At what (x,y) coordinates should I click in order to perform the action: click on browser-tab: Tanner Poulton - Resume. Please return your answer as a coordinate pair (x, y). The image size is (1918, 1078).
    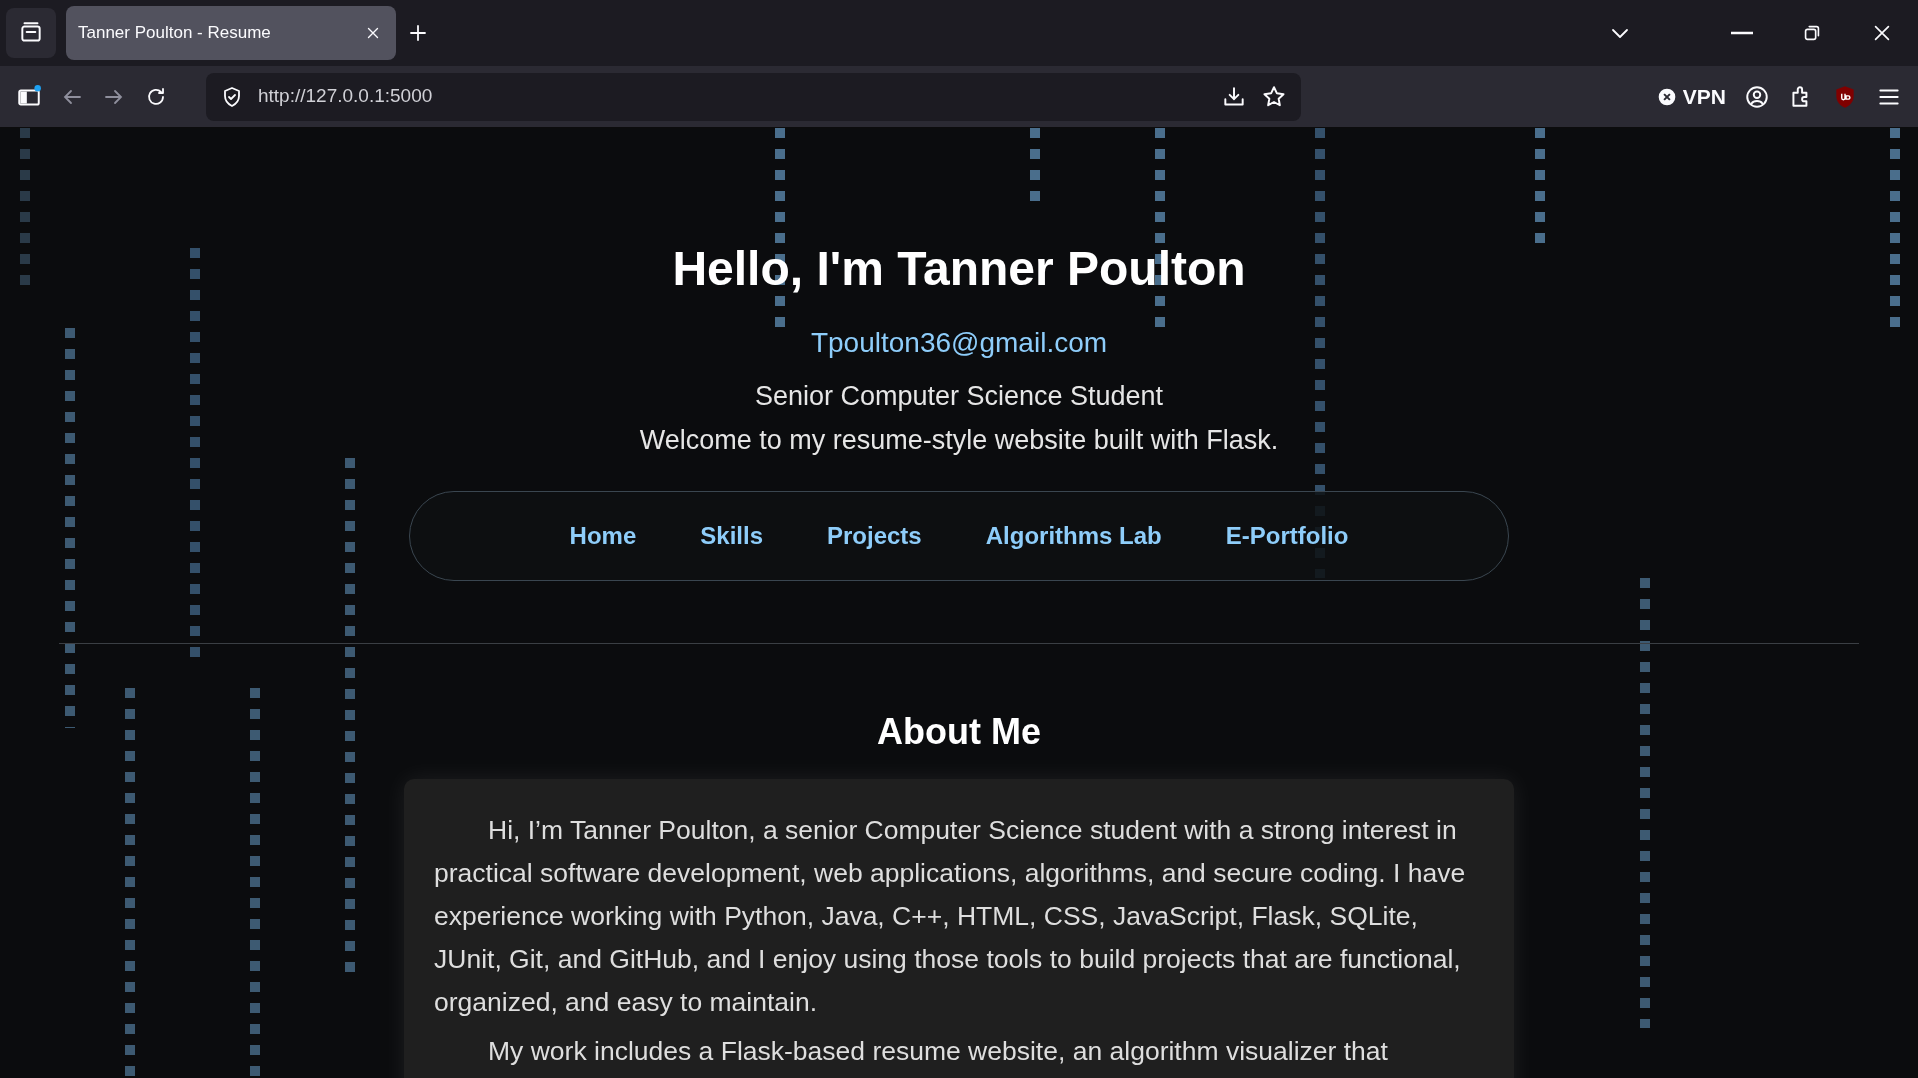
    Looking at the image, I should click on (231, 33).